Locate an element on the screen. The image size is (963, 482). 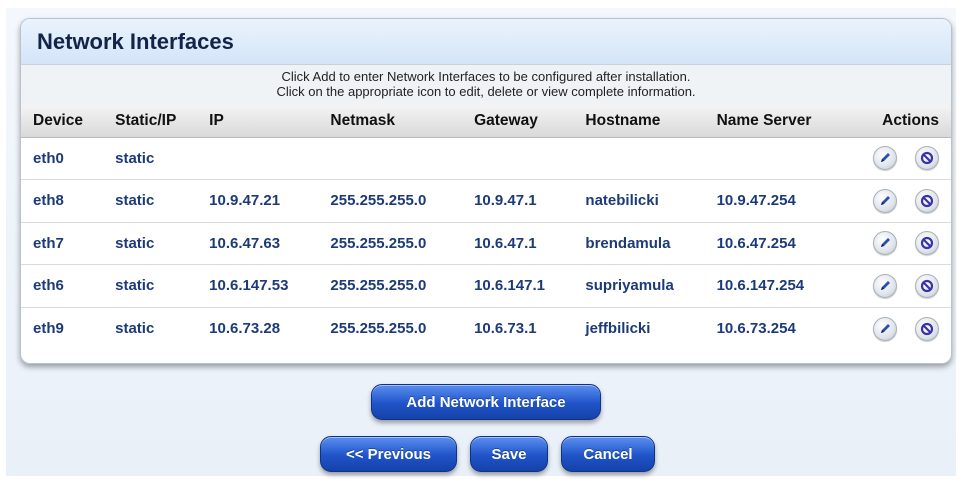
save-button: Save is located at coordinates (509, 454).